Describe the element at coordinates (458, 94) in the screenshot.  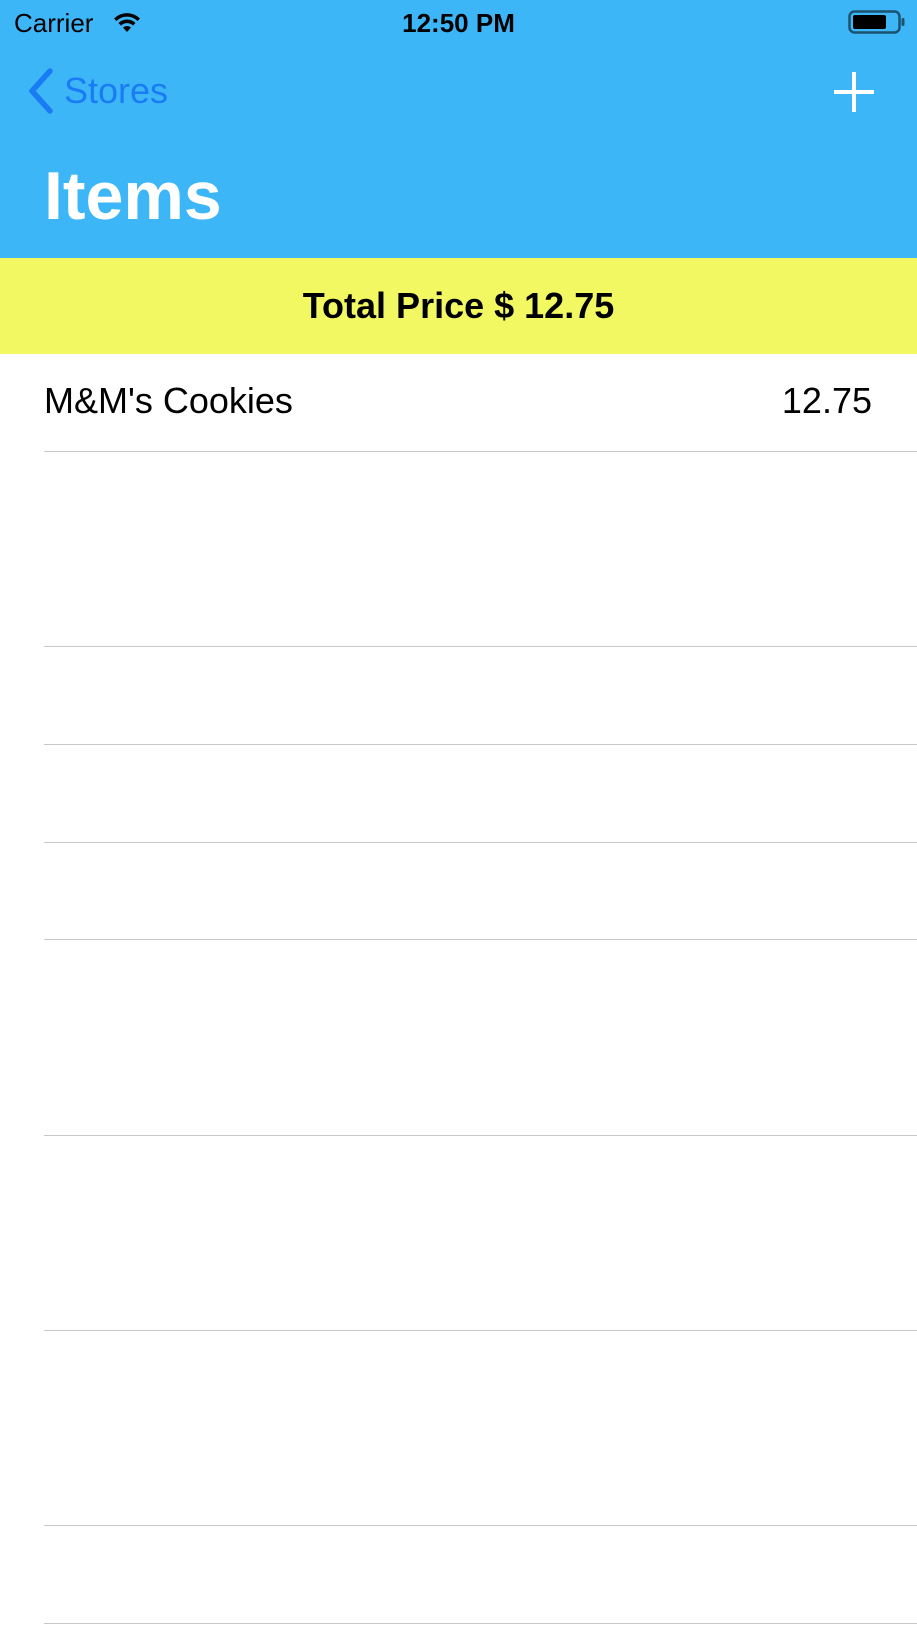
I see `nav-bar: Stores` at that location.